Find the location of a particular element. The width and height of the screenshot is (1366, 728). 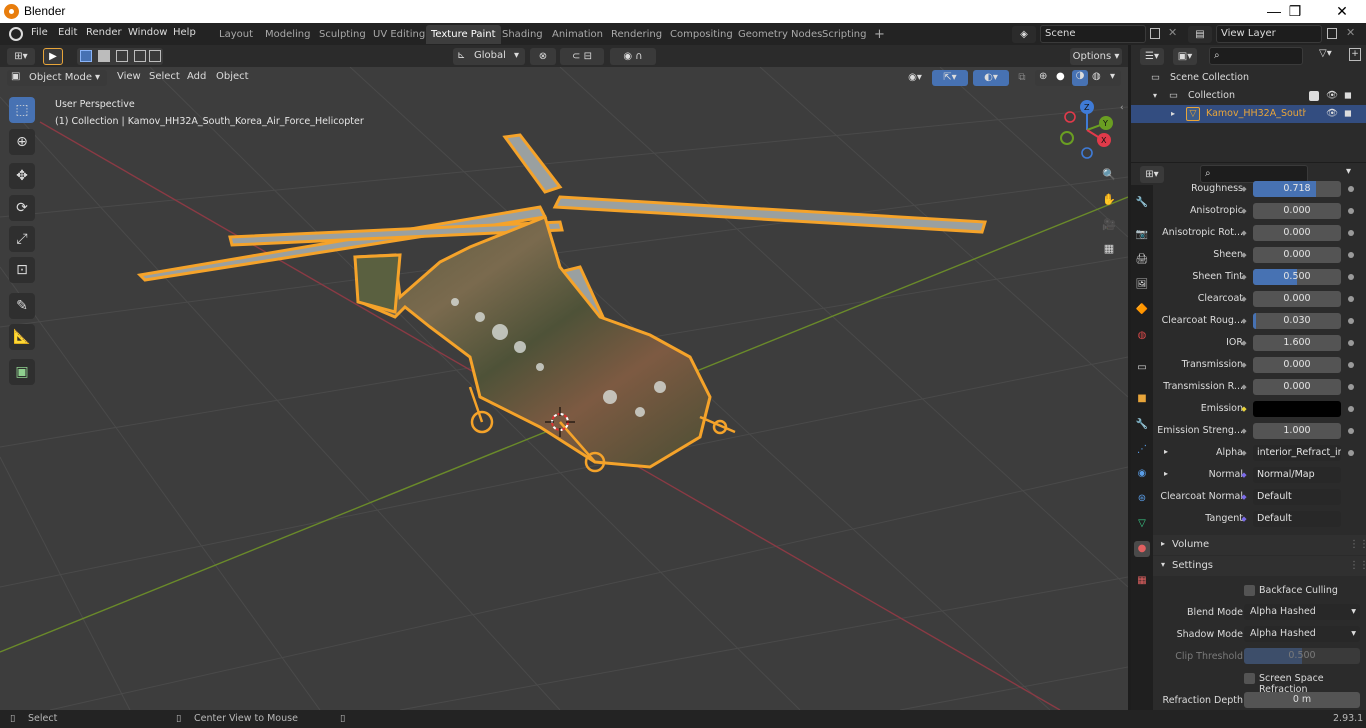

tab-layout: Layout is located at coordinates (236, 34).